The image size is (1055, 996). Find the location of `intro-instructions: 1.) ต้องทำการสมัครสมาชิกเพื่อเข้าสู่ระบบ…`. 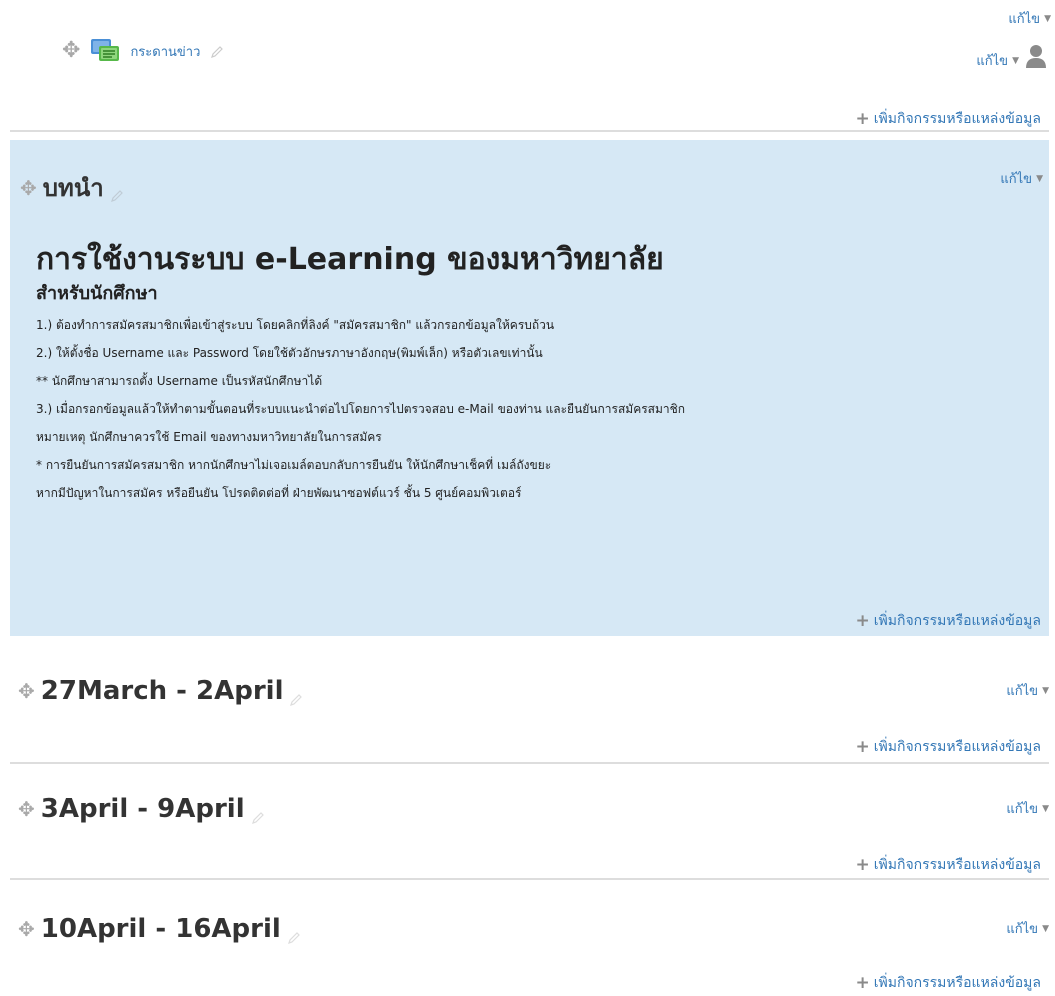

intro-instructions: 1.) ต้องทำการสมัครสมาชิกเพื่อเข้าสู่ระบบ… is located at coordinates (360, 416).